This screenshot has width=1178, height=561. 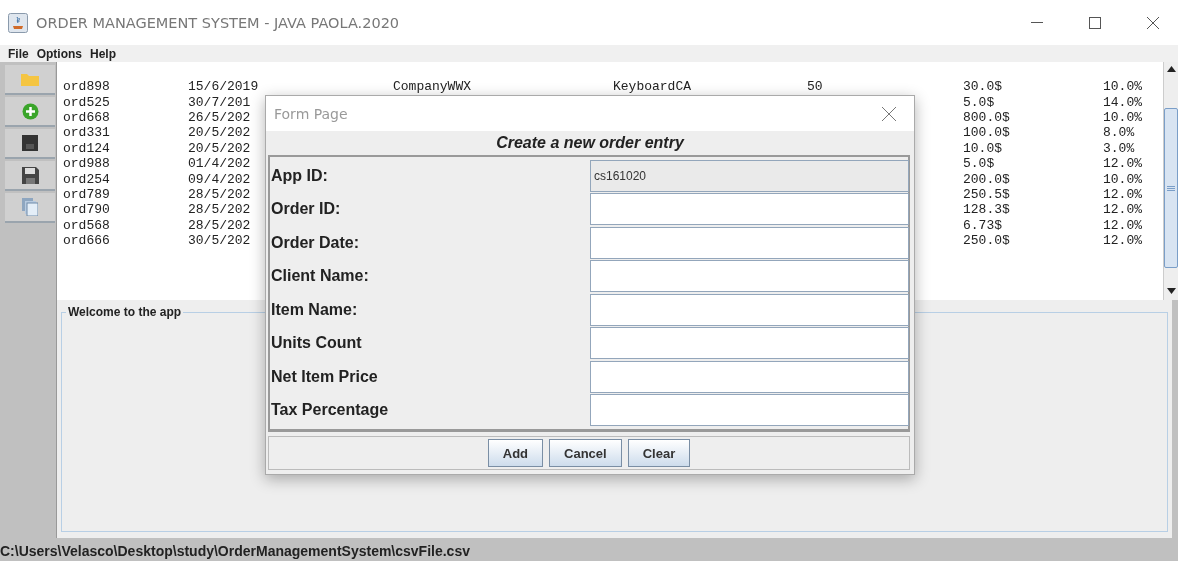 I want to click on panel-title: Welcome to the app, so click(x=125, y=312).